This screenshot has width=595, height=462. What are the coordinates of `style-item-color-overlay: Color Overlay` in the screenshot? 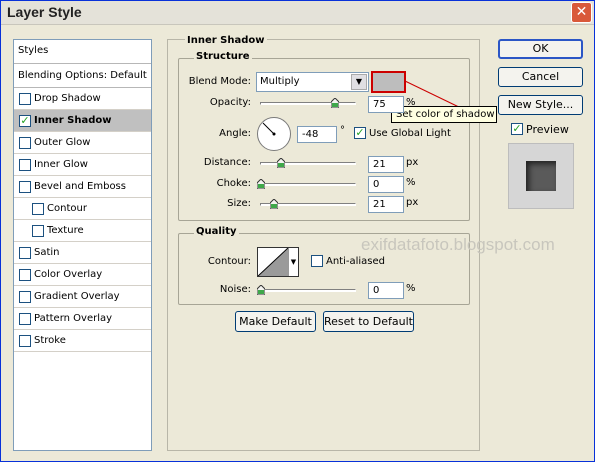 It's located at (82, 275).